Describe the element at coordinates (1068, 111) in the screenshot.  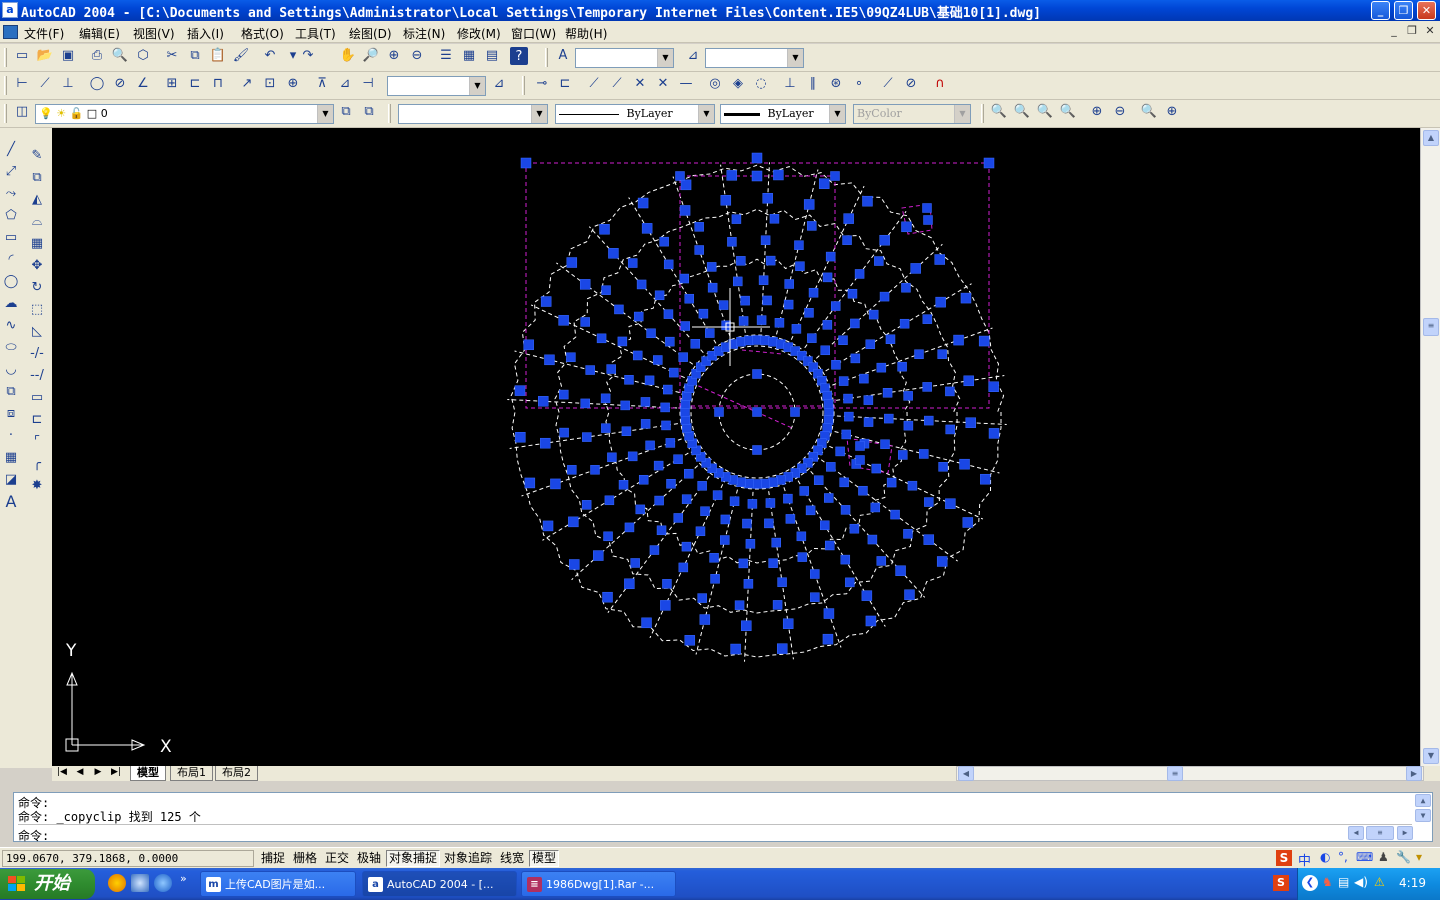
I see `zoom-center-icon: 🔍` at that location.